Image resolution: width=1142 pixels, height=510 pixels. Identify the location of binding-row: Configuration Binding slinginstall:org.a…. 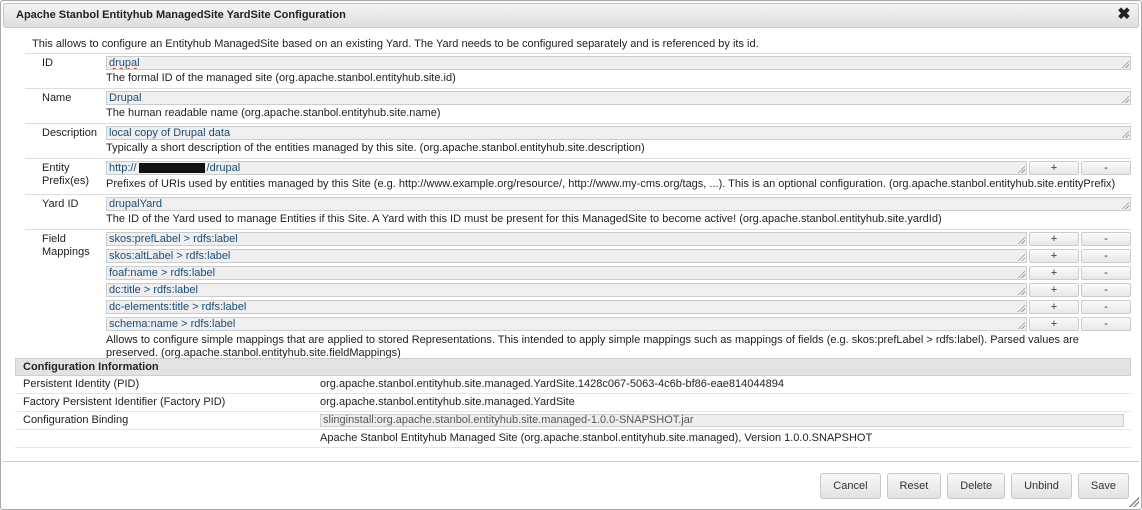
(573, 421).